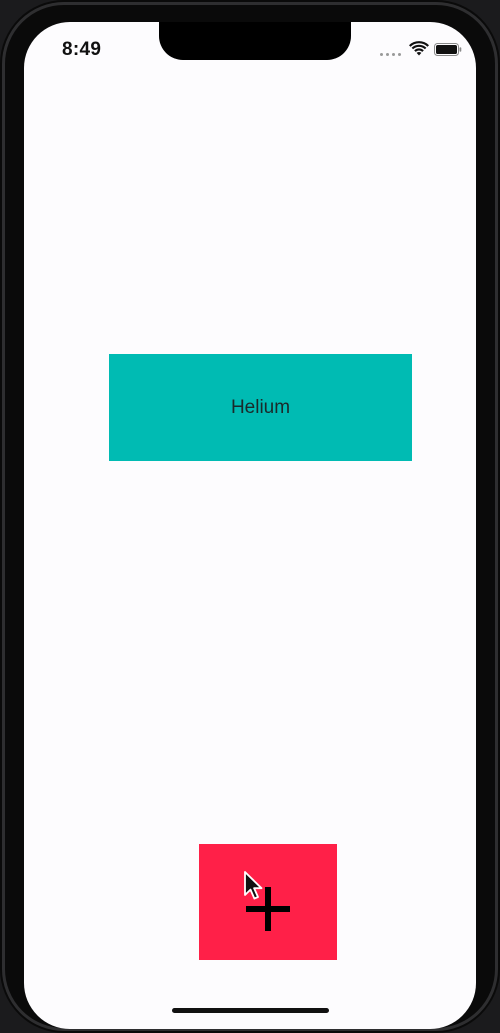 The width and height of the screenshot is (500, 1033). I want to click on wifi-icon, so click(419, 48).